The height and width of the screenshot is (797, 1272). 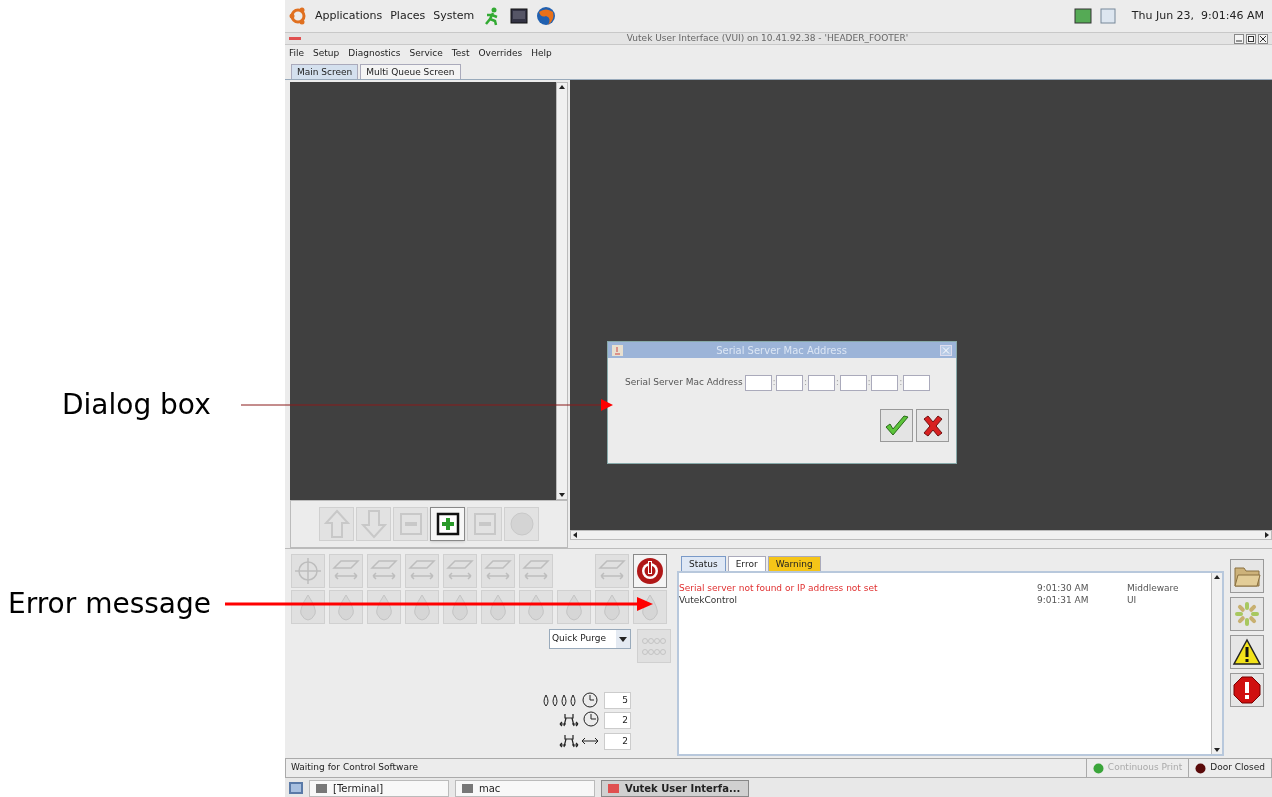 I want to click on clock: Thu Jun 23, 9:01:46 AM, so click(x=1197, y=16).